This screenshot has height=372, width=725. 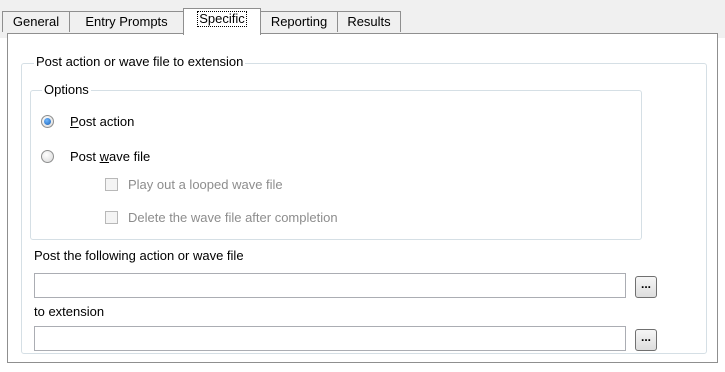 What do you see at coordinates (222, 21) in the screenshot?
I see `tab-specific: Specific` at bounding box center [222, 21].